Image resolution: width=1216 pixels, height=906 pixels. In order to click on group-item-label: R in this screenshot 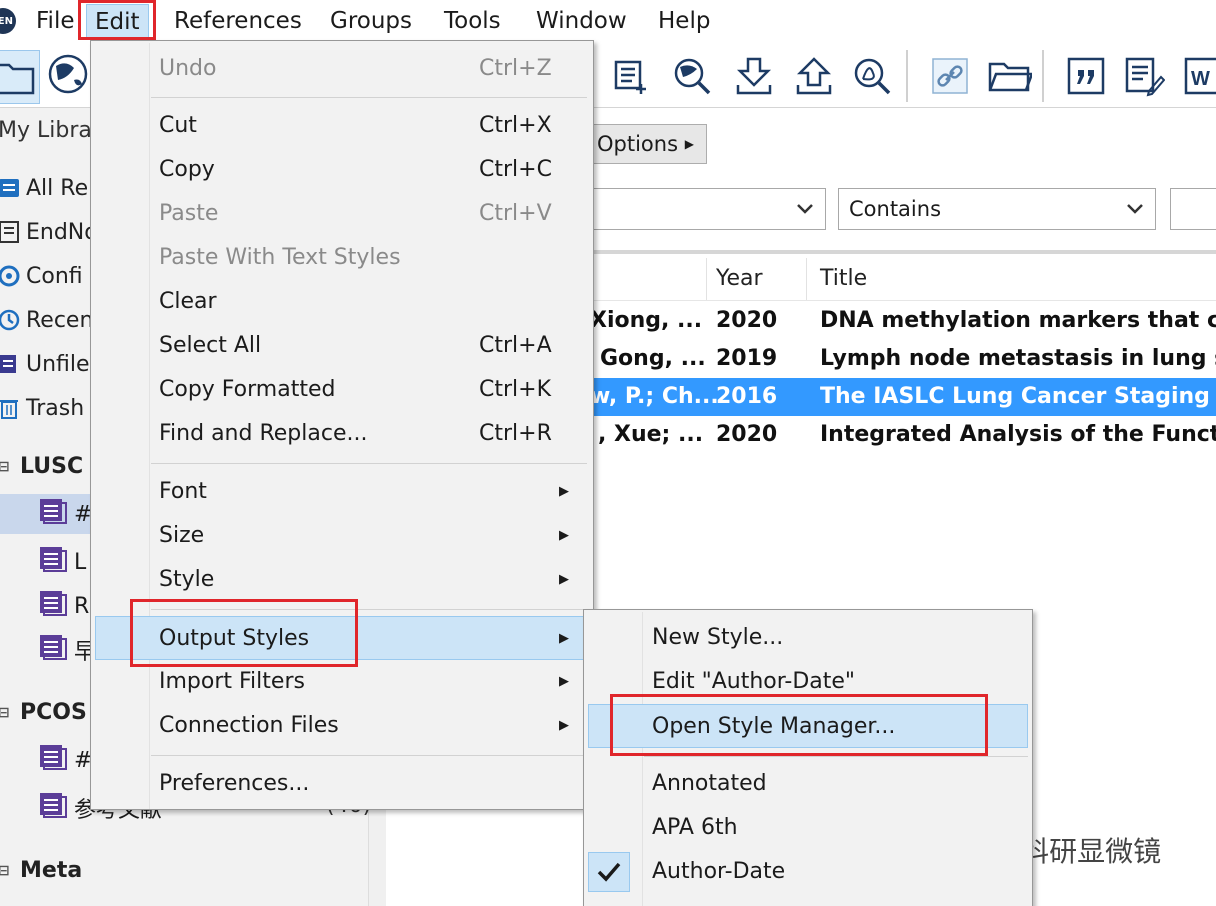, I will do `click(82, 606)`.